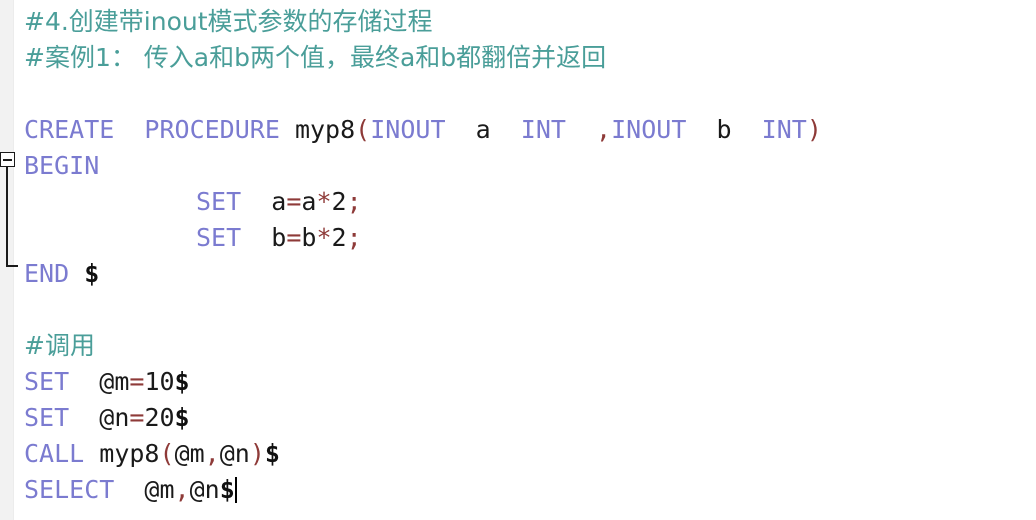 This screenshot has width=1036, height=520. I want to click on code-line: END $, so click(61, 274).